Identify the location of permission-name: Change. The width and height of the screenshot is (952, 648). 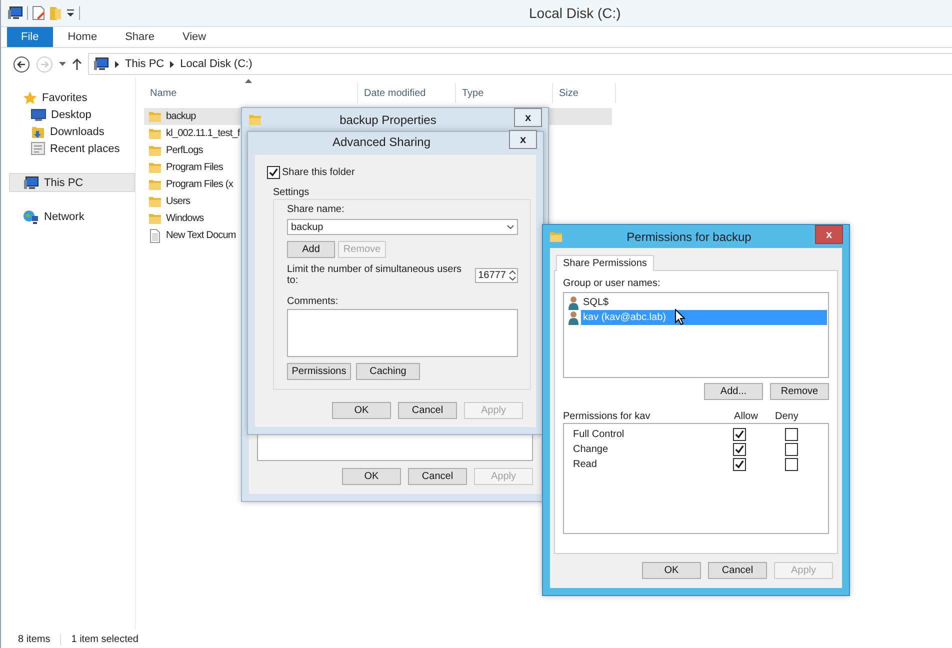
(591, 449).